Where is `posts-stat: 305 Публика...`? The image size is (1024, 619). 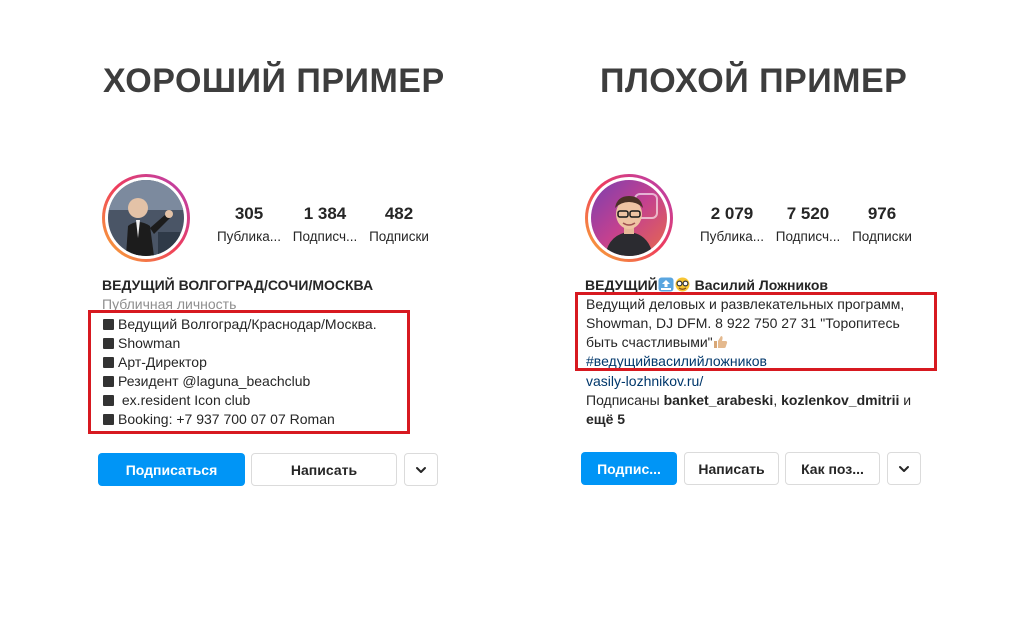
posts-stat: 305 Публика... is located at coordinates (249, 224).